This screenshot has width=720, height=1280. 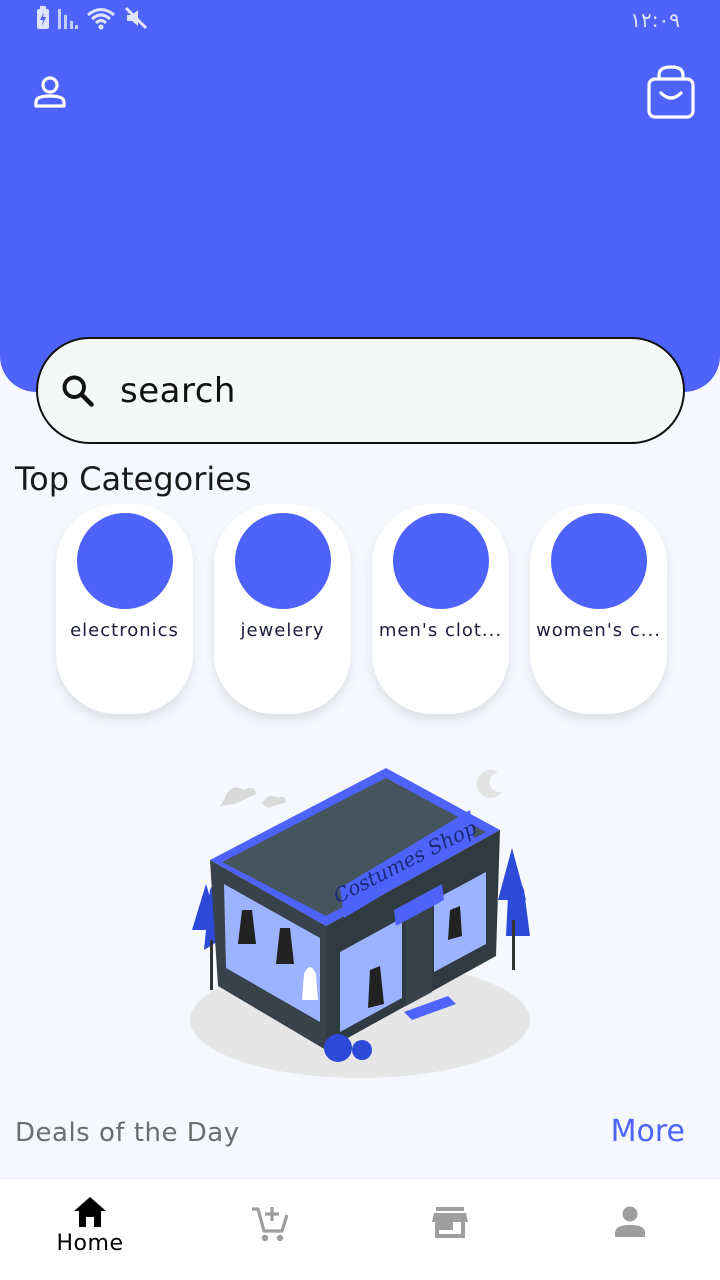 What do you see at coordinates (78, 391) in the screenshot?
I see `search-icon` at bounding box center [78, 391].